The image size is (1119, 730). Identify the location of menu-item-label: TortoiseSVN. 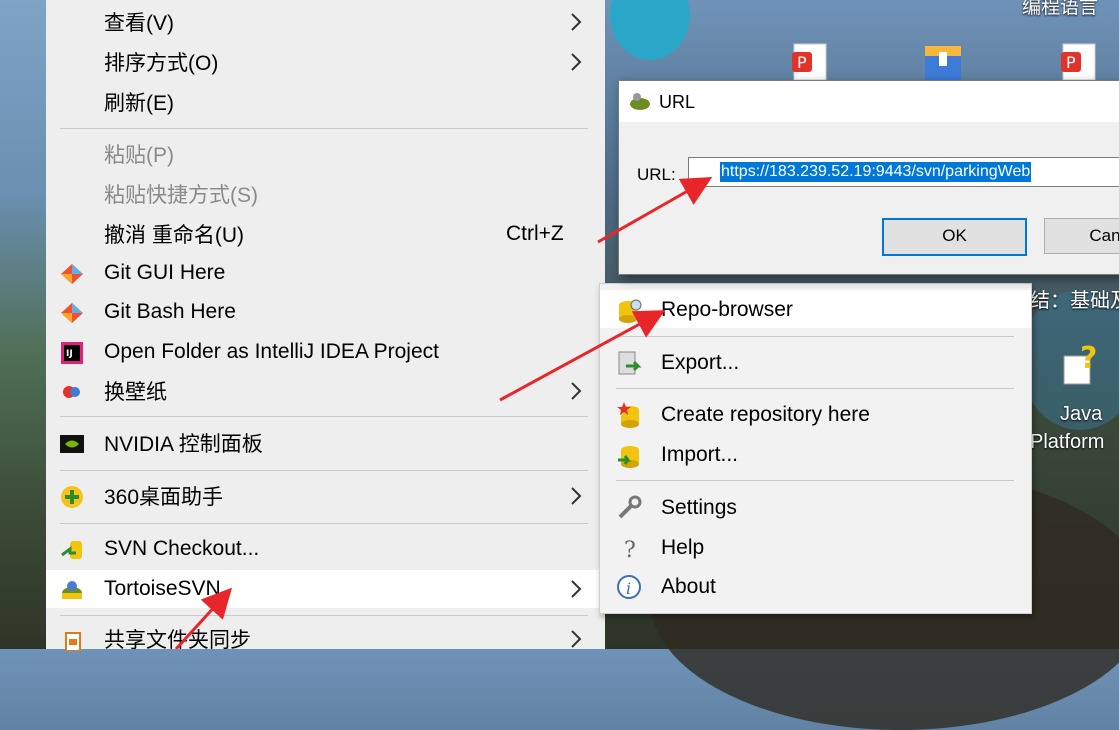
(162, 588).